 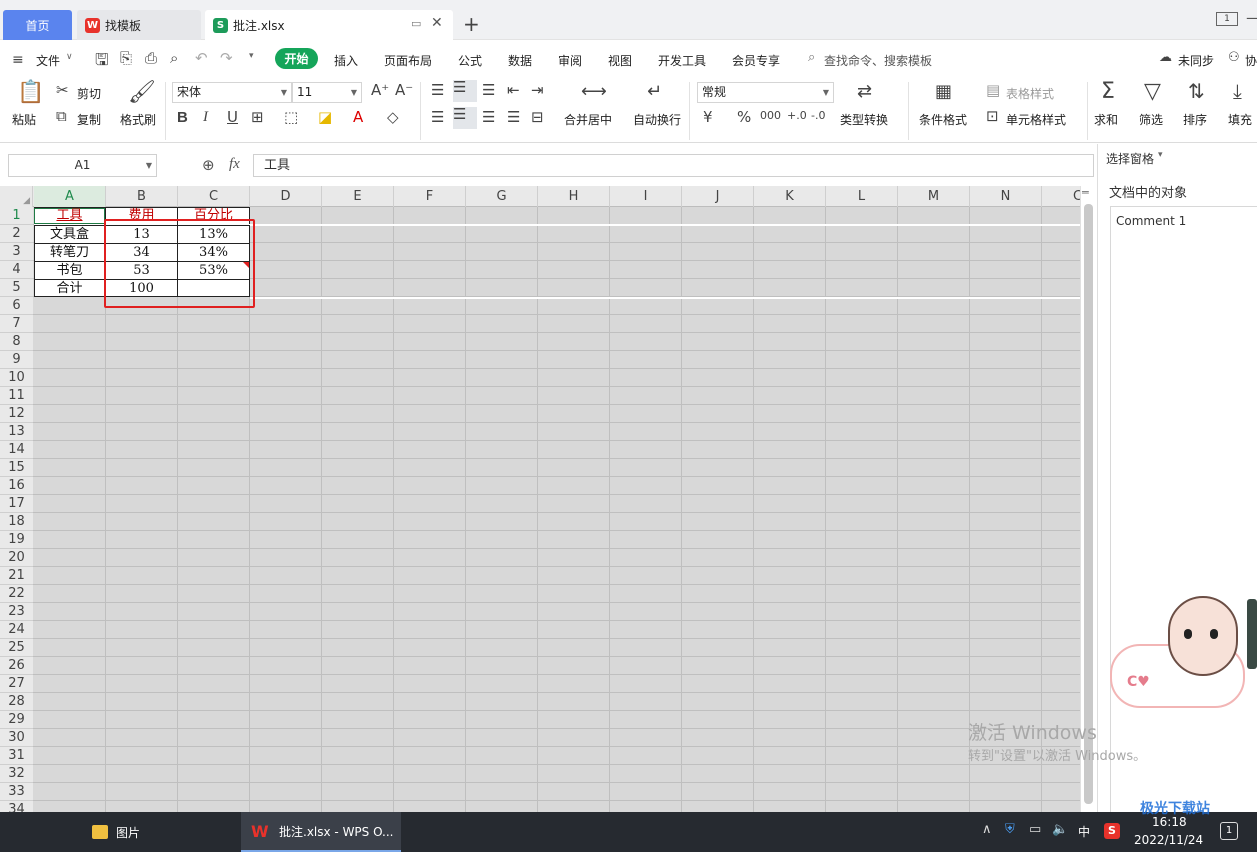 What do you see at coordinates (16, 738) in the screenshot?
I see `row-header: 30` at bounding box center [16, 738].